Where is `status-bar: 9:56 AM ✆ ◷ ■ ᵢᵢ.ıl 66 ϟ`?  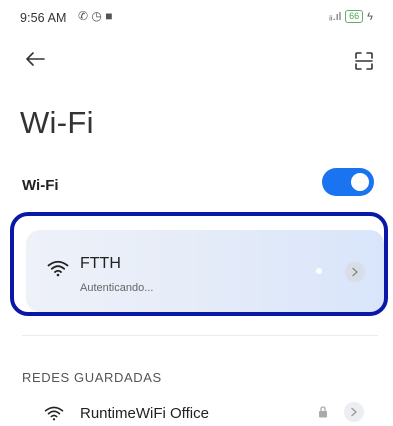
status-bar: 9:56 AM ✆ ◷ ■ ᵢᵢ.ıl 66 ϟ is located at coordinates (196, 17).